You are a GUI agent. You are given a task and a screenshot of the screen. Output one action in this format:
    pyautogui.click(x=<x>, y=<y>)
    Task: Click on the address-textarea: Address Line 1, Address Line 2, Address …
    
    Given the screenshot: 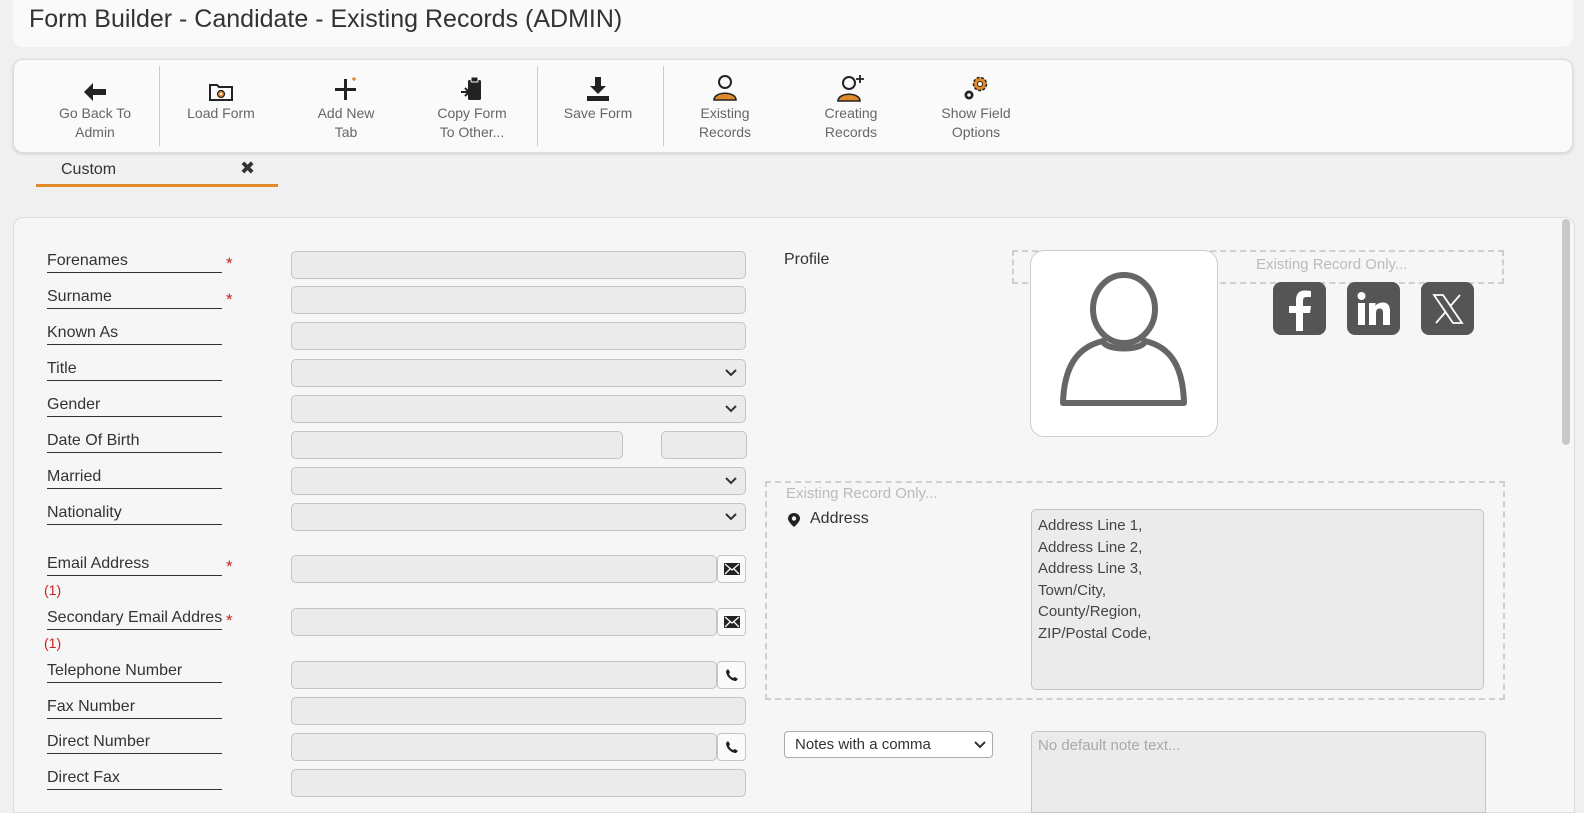 What is the action you would take?
    pyautogui.click(x=1257, y=599)
    